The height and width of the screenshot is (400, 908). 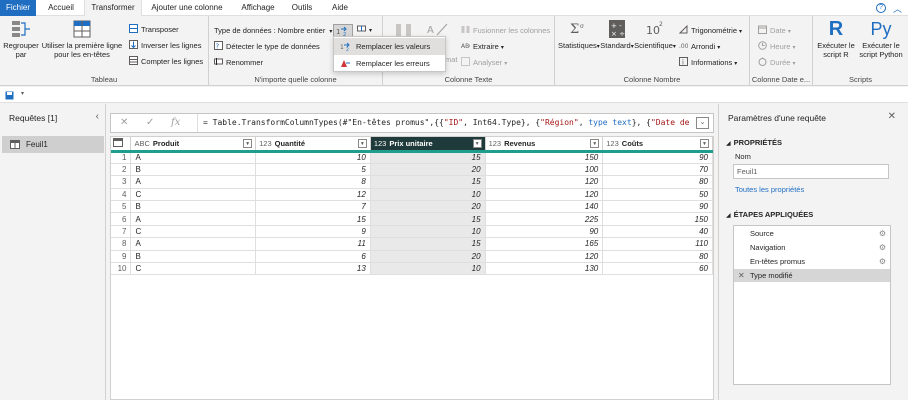 I want to click on cell-value: 5, so click(x=313, y=170).